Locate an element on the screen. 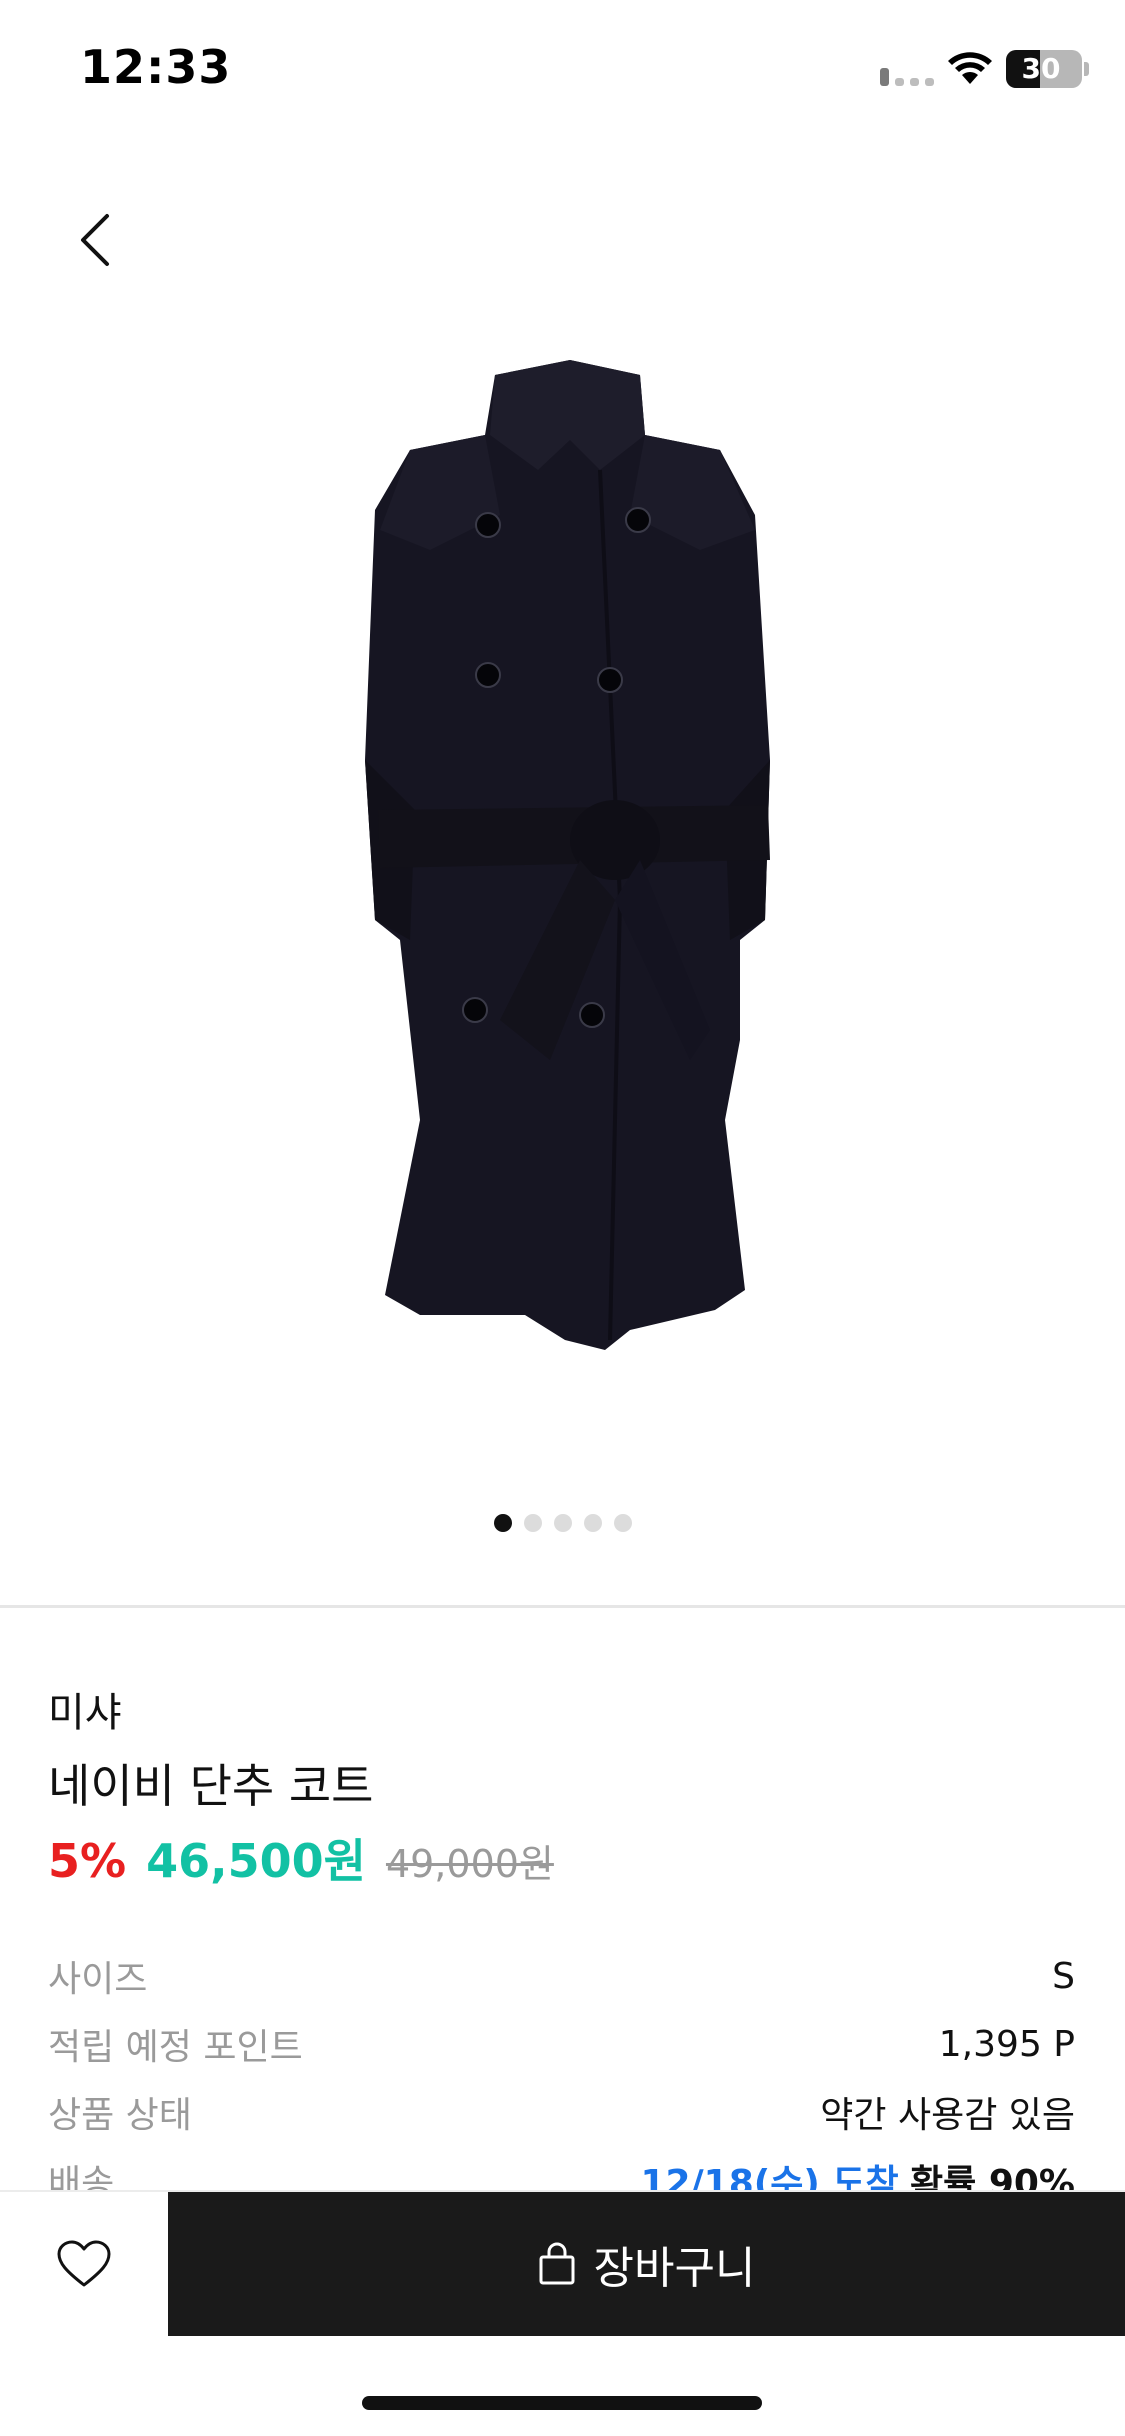  battery-icon: 30 is located at coordinates (1044, 69).